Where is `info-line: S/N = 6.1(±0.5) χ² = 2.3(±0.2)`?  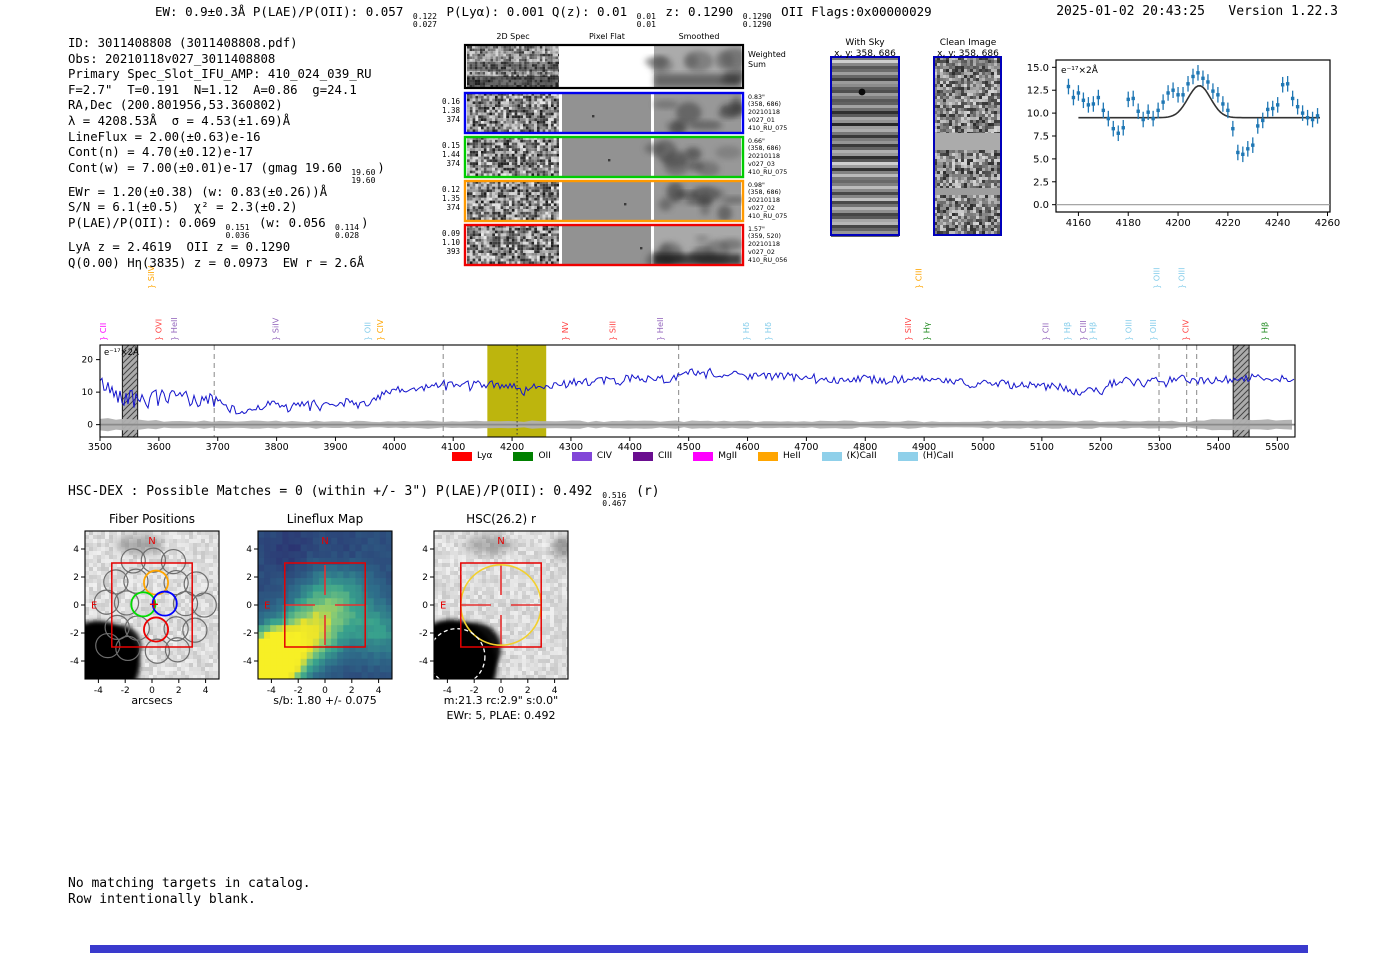
info-line: S/N = 6.1(±0.5) χ² = 2.3(±0.2) is located at coordinates (183, 207).